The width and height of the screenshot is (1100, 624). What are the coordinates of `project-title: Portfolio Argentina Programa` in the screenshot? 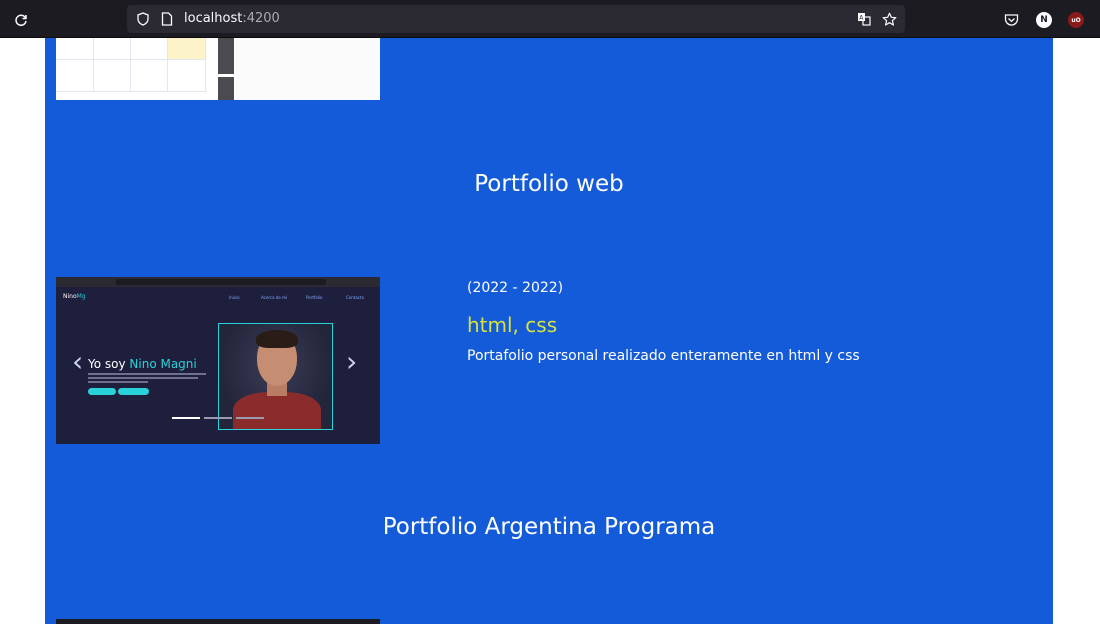 It's located at (549, 527).